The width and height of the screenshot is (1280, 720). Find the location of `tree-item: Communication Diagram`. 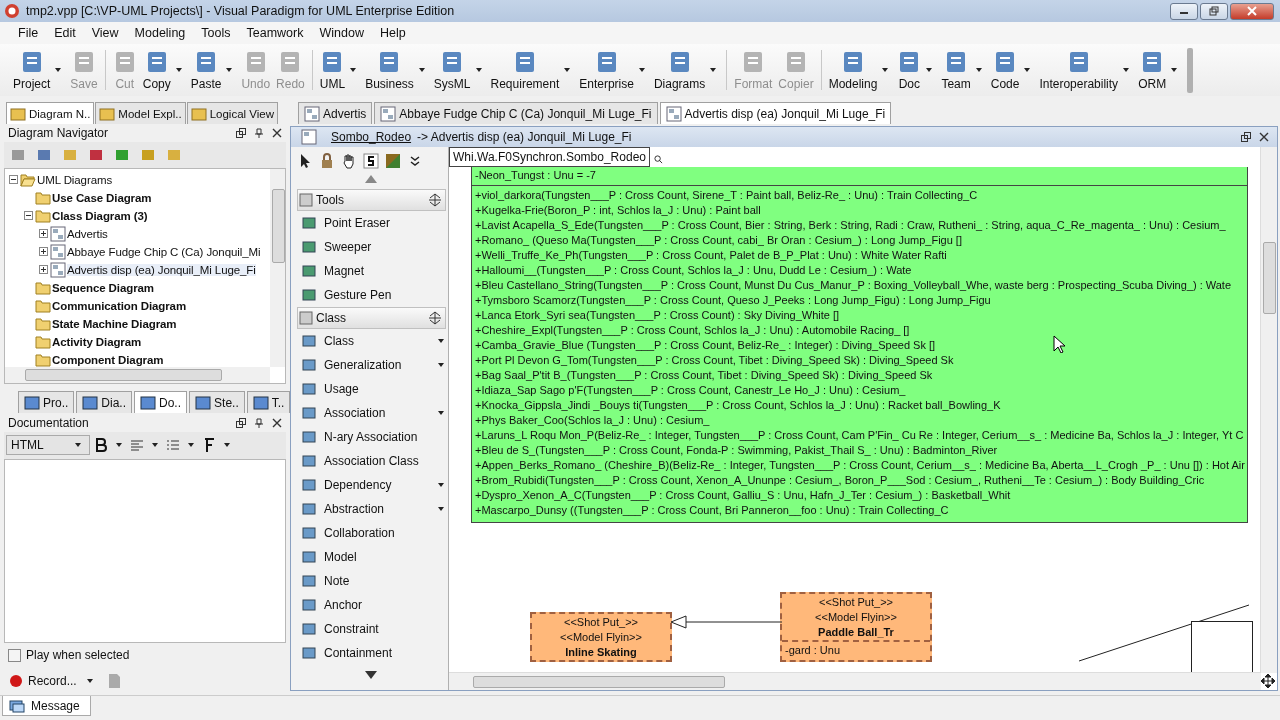

tree-item: Communication Diagram is located at coordinates (119, 305).